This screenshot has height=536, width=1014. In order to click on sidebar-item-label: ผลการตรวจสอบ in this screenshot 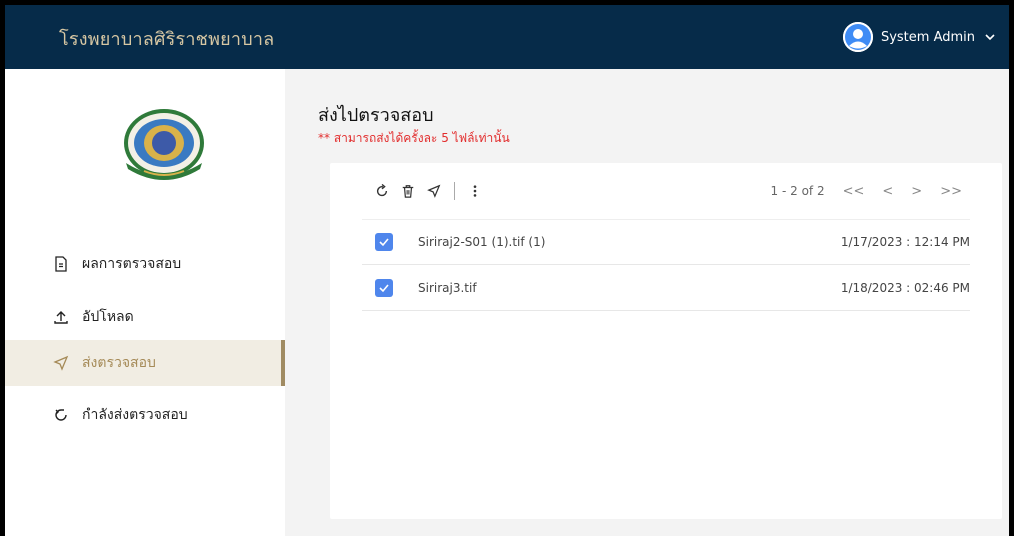, I will do `click(132, 264)`.